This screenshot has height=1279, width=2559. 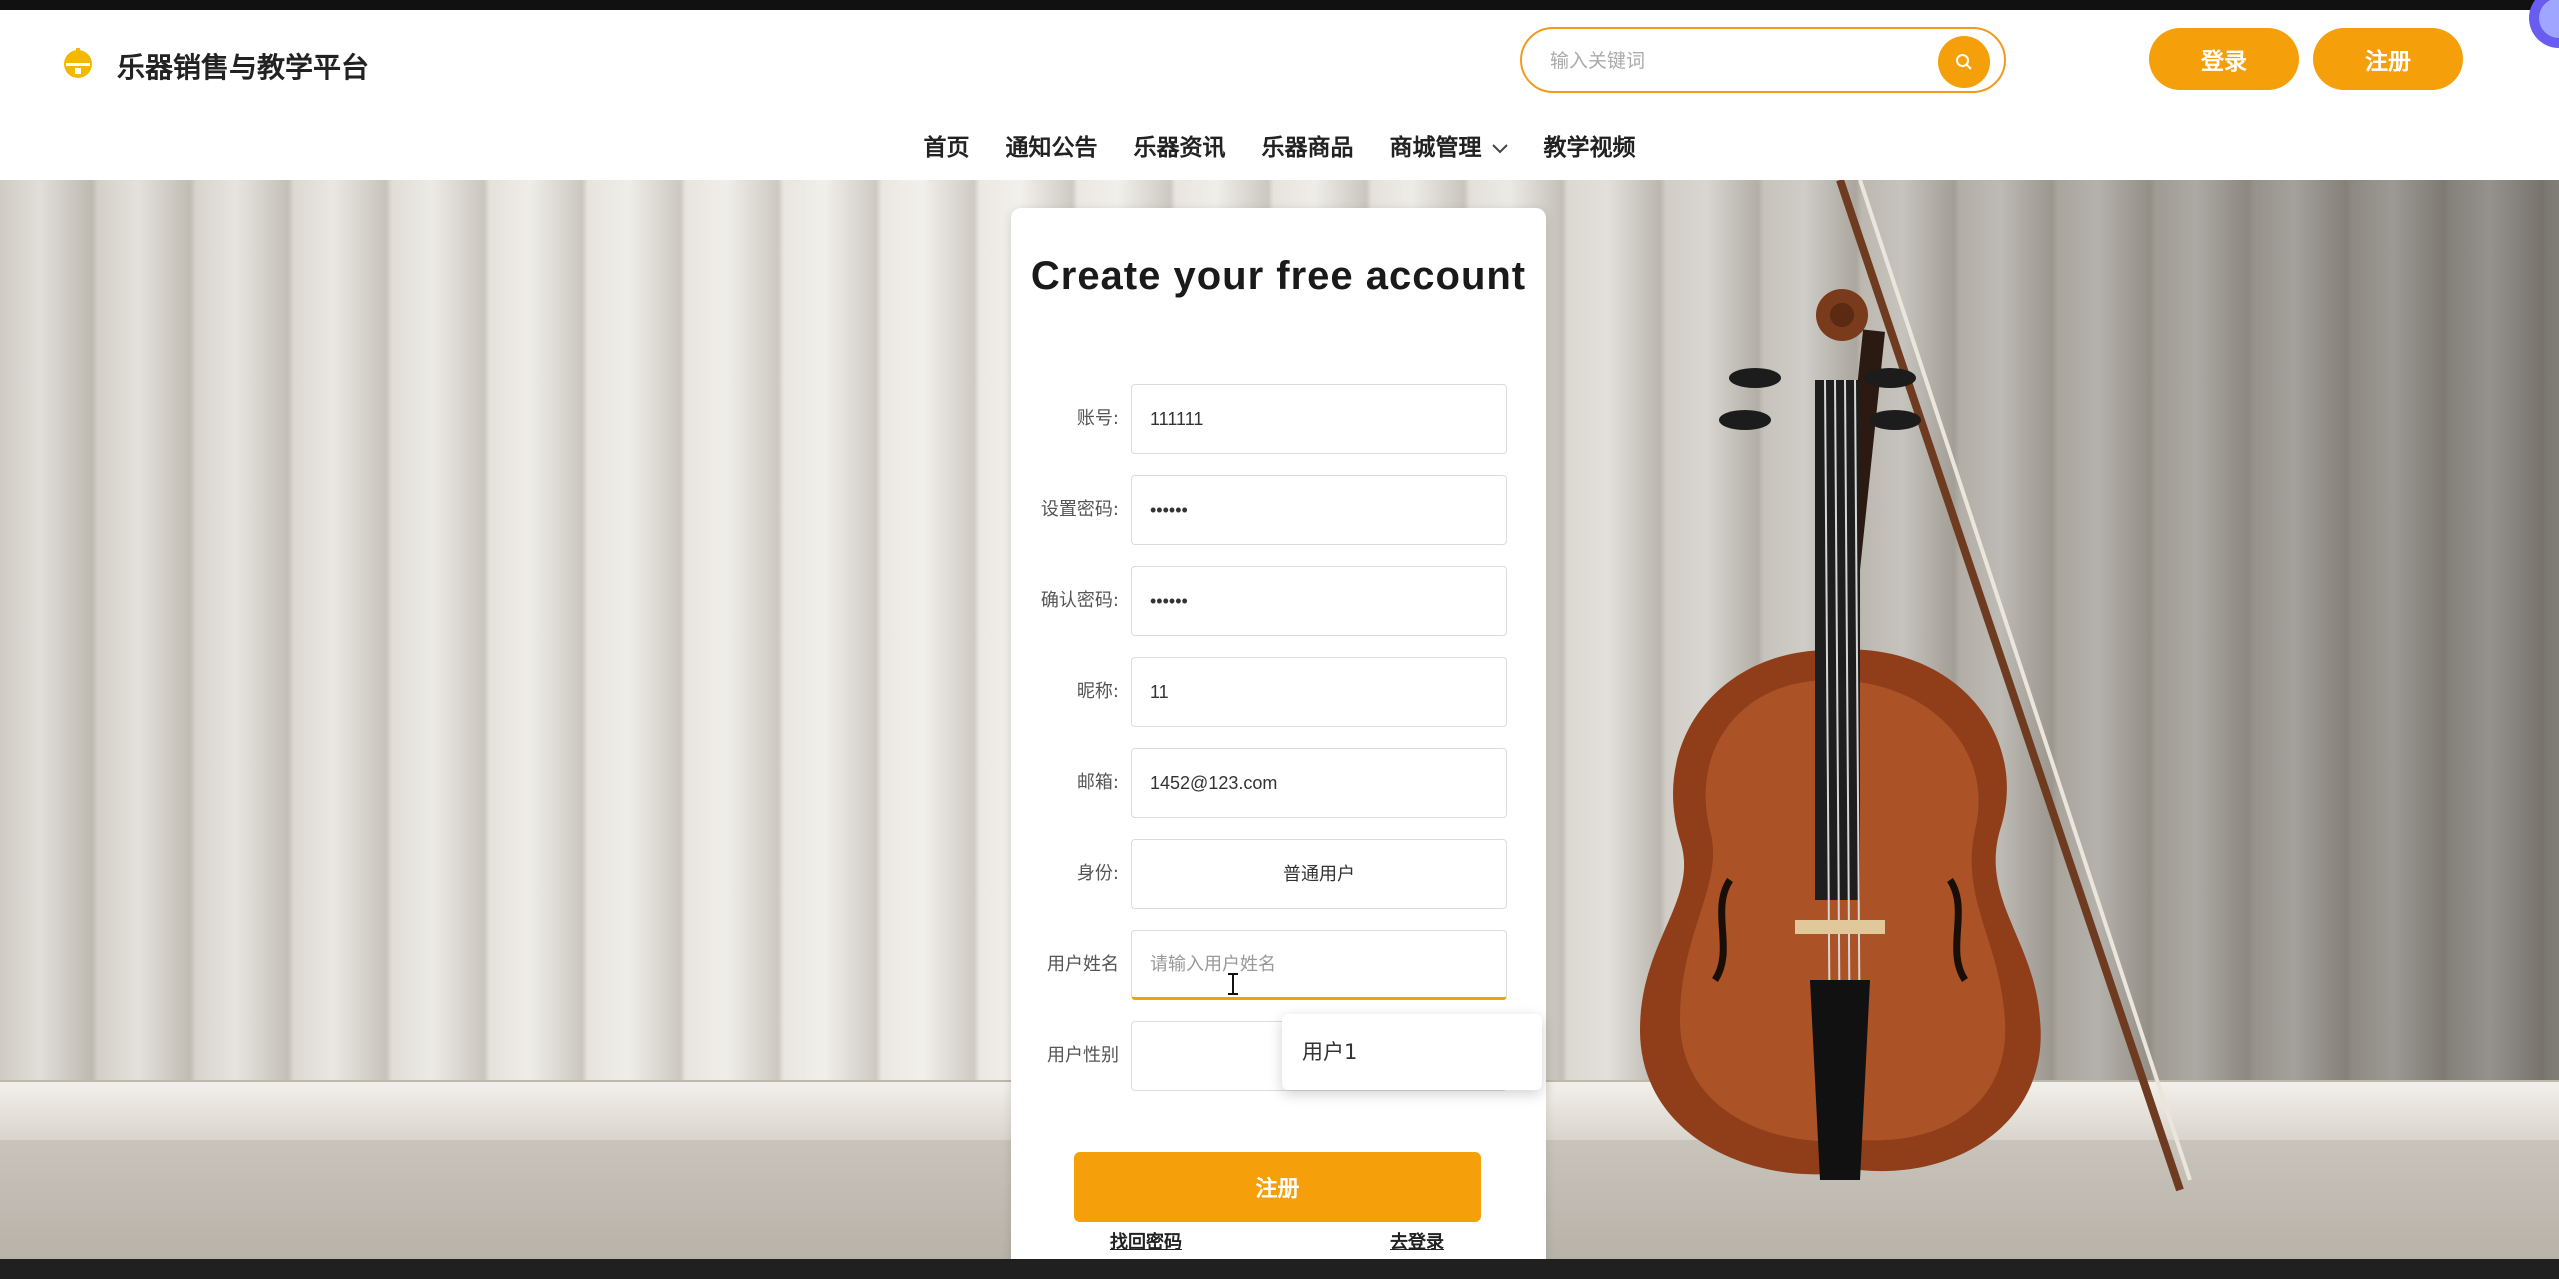 I want to click on search-box, so click(x=1763, y=60).